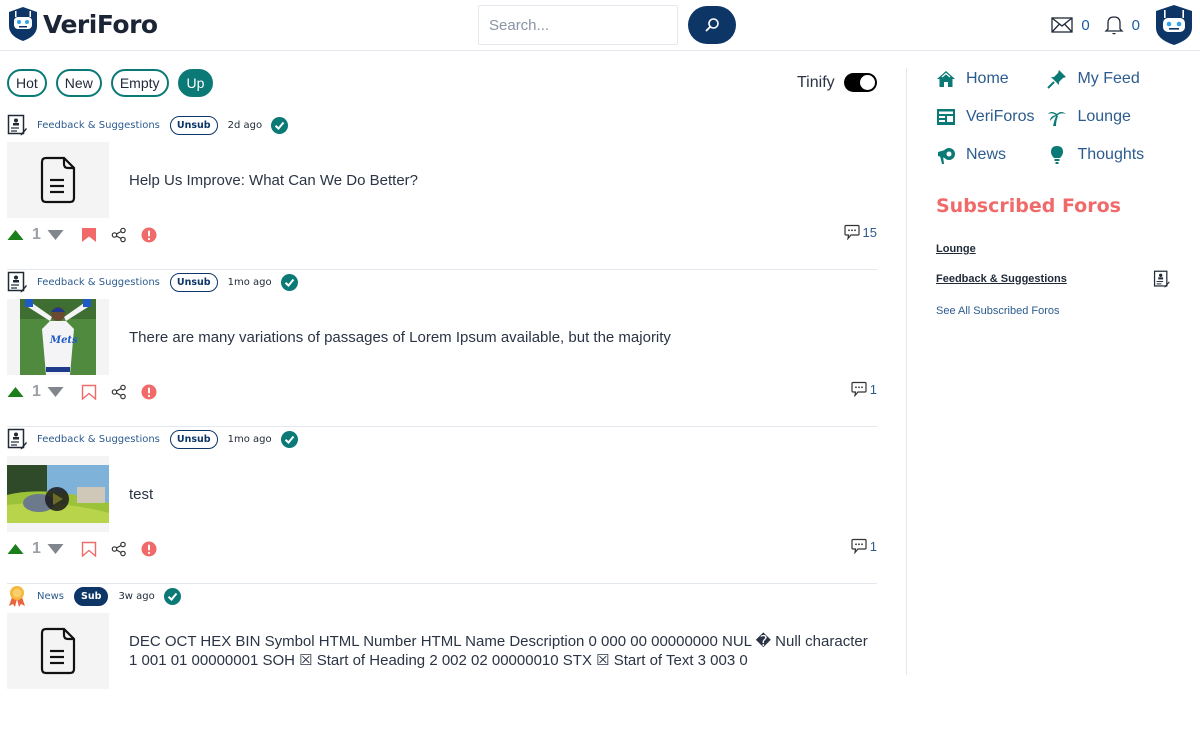 This screenshot has height=741, width=1200. I want to click on bell-icon, so click(1114, 25).